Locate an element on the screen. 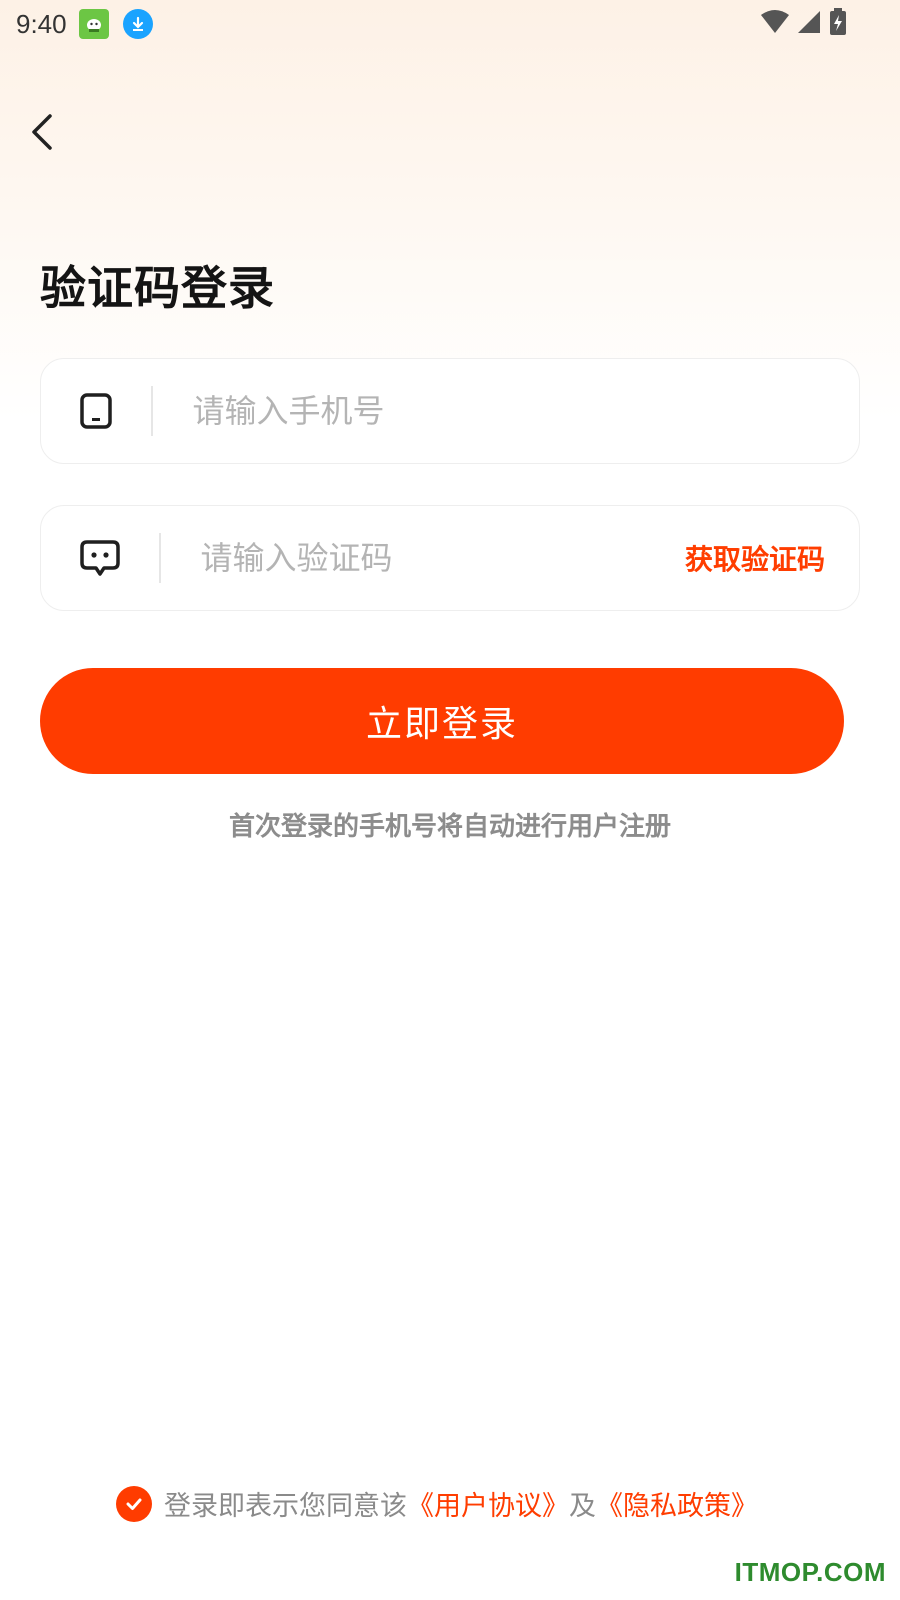 The height and width of the screenshot is (1600, 900). agreement-and: 及 is located at coordinates (582, 1506).